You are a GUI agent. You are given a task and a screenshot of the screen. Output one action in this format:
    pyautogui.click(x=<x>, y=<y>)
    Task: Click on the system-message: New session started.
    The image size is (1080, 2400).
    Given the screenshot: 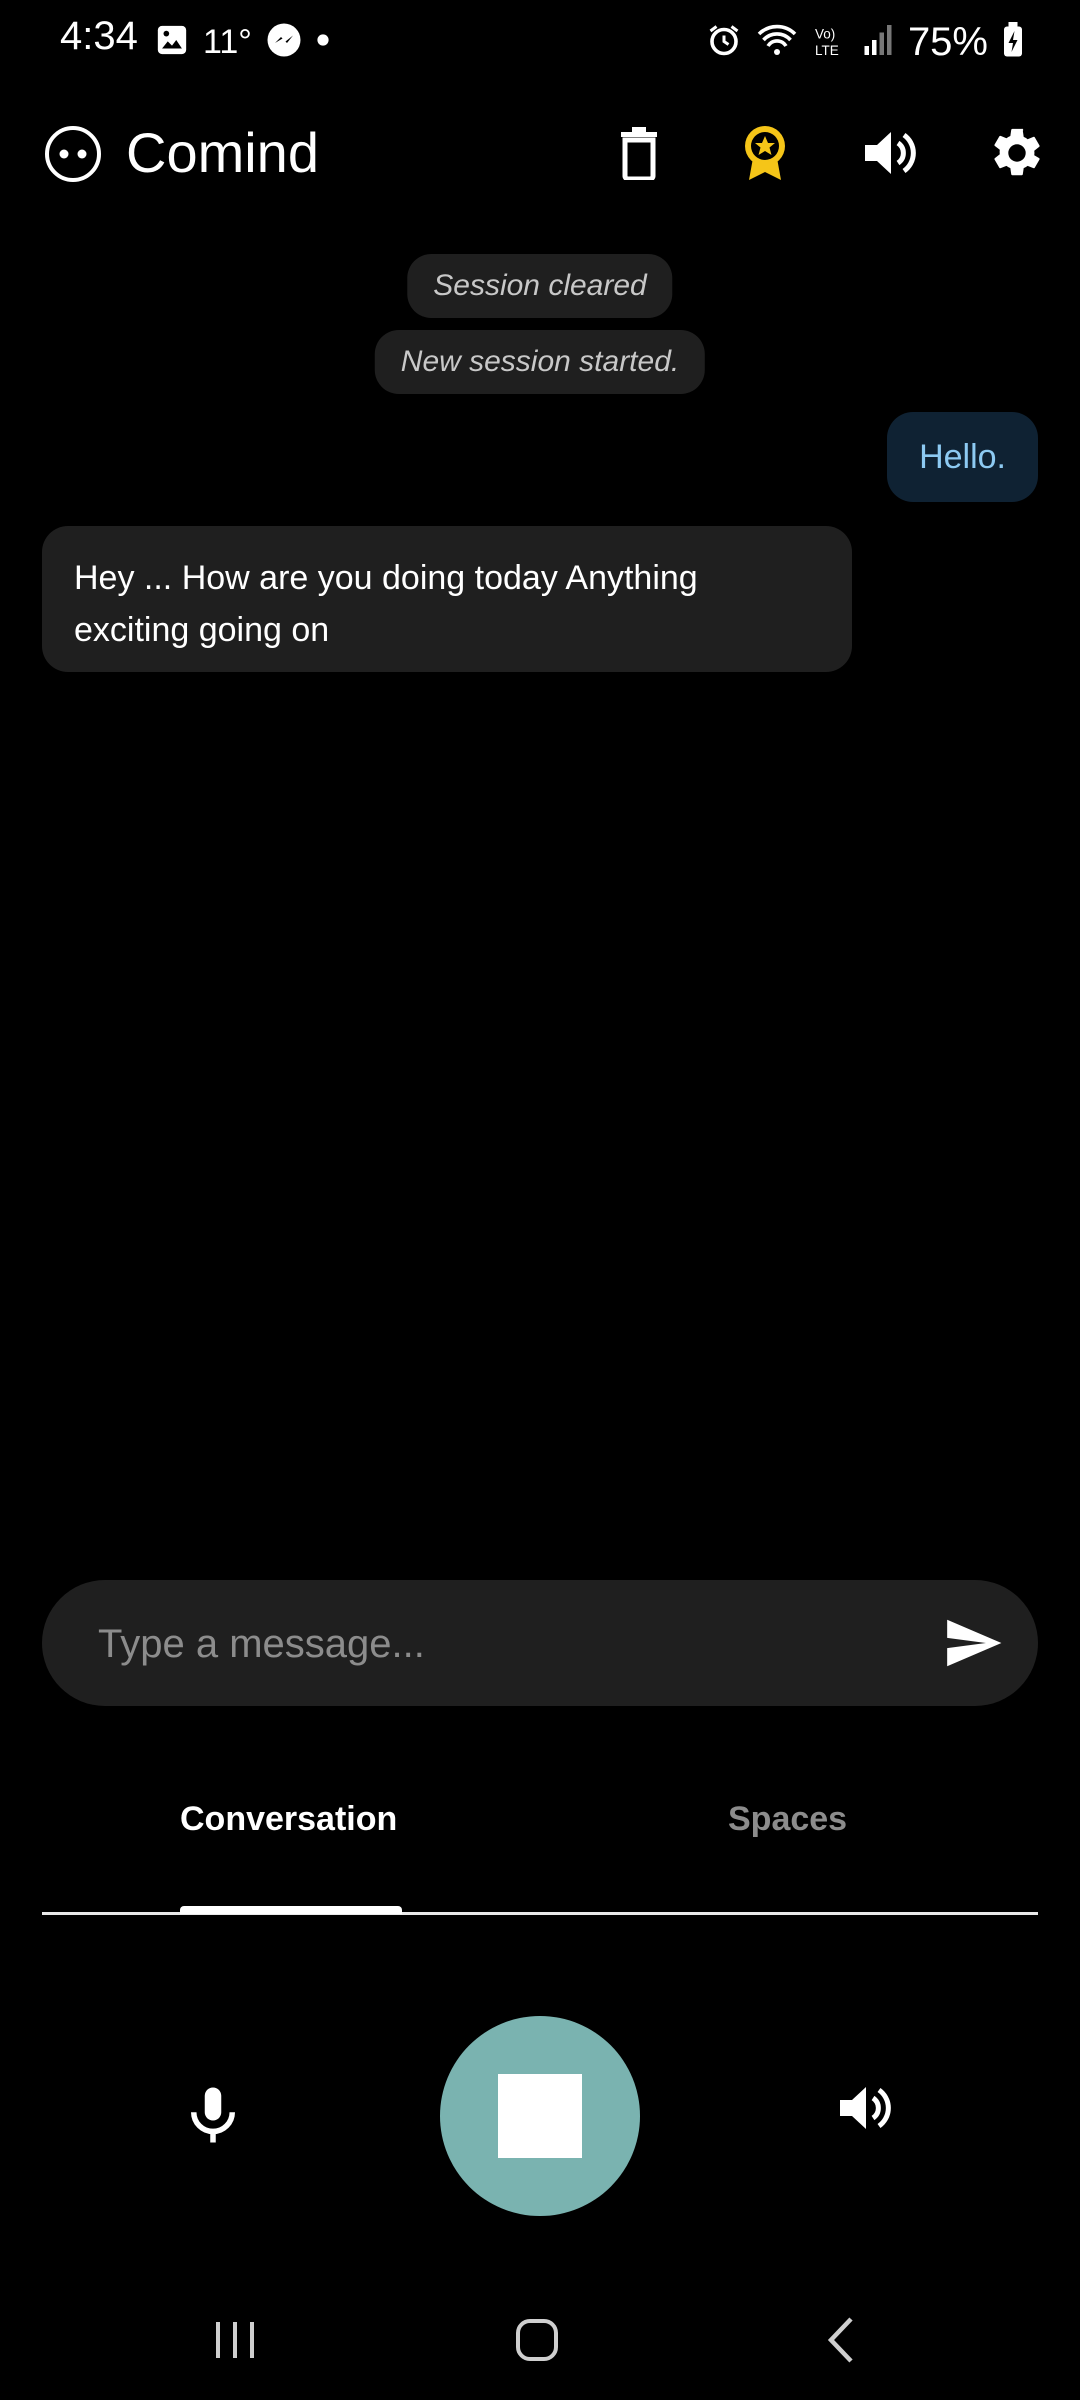 What is the action you would take?
    pyautogui.click(x=540, y=362)
    